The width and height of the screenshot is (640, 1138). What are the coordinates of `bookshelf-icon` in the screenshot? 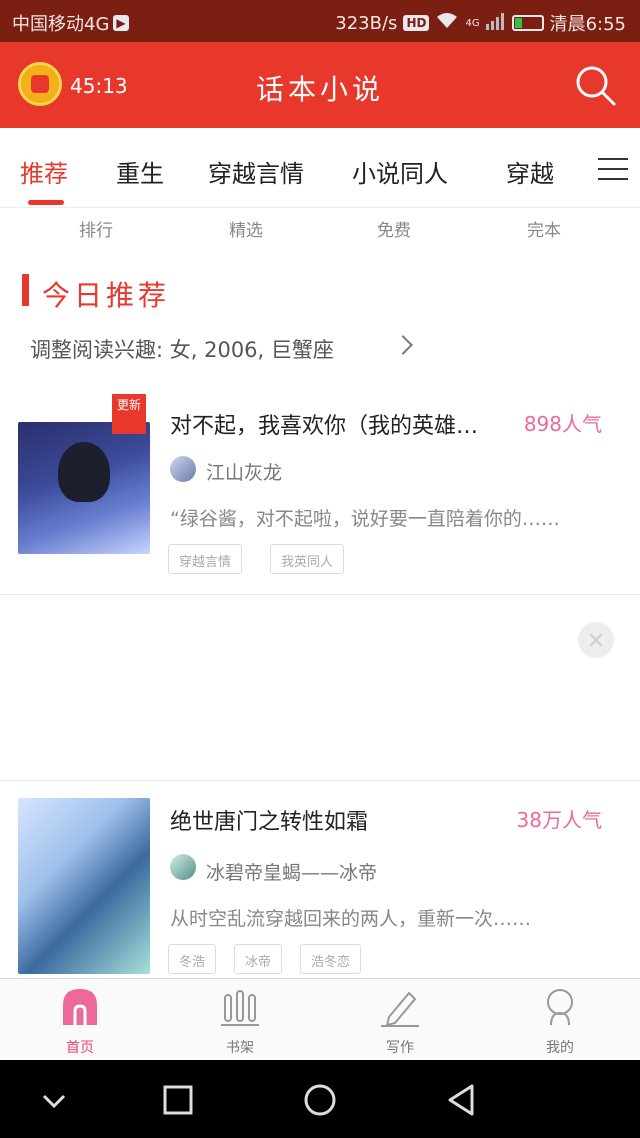 It's located at (240, 1008).